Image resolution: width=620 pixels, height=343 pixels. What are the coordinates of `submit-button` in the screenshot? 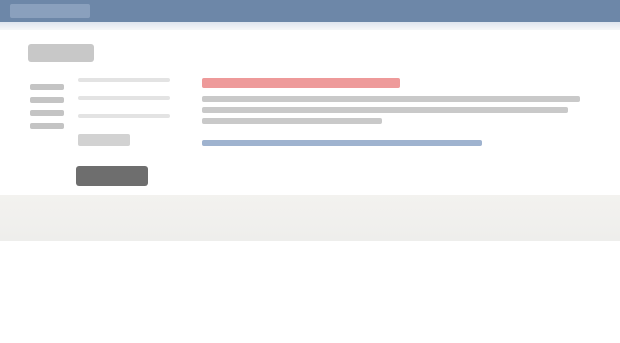 It's located at (112, 176).